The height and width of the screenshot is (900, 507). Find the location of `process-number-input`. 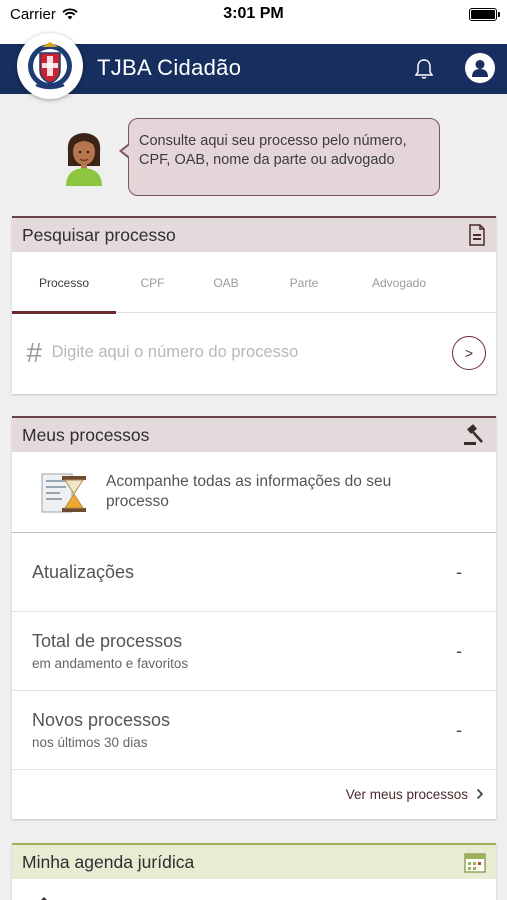

process-number-input is located at coordinates (251, 352).